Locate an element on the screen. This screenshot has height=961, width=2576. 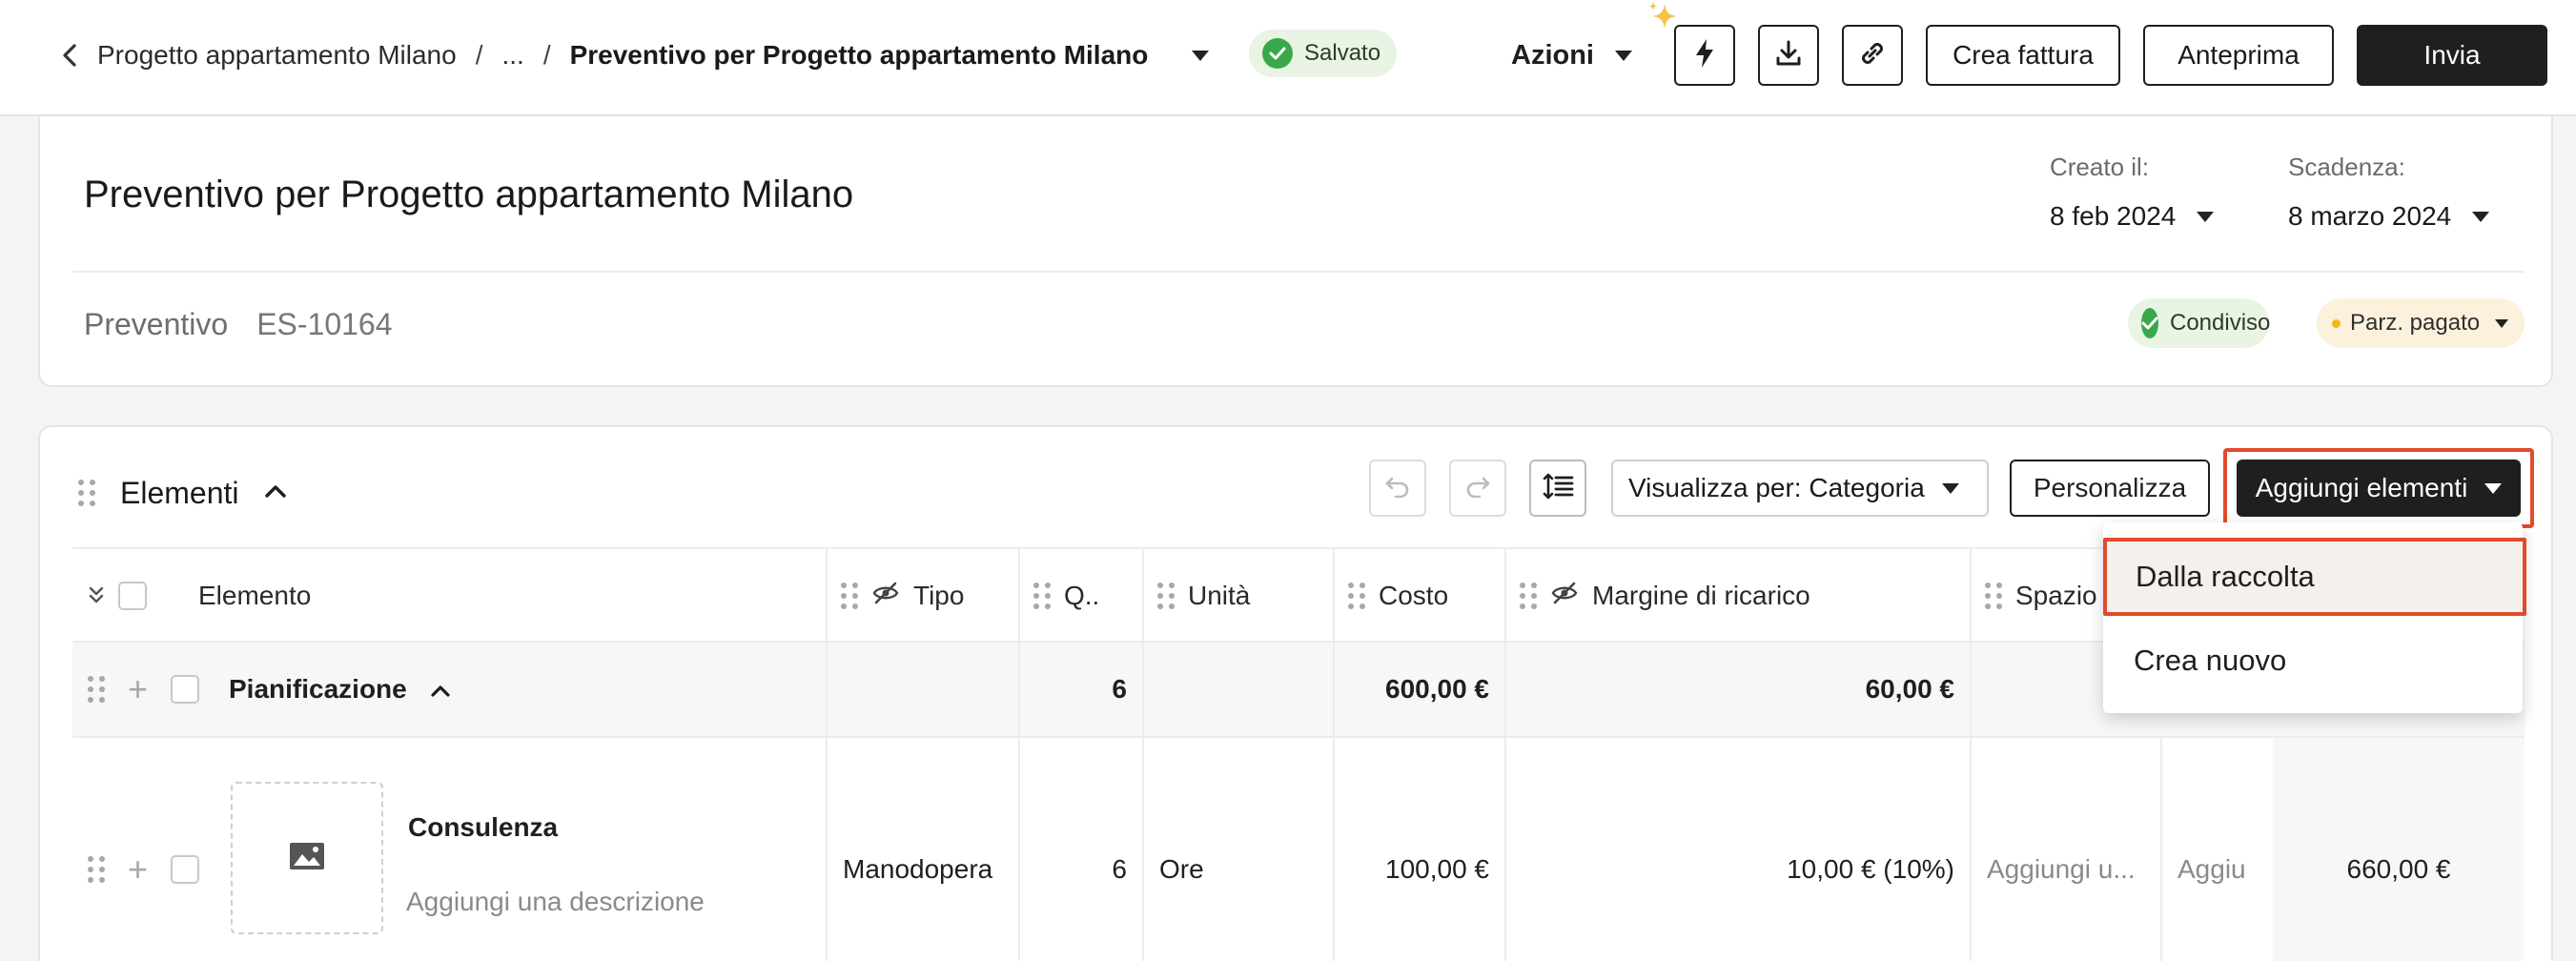
item-markup-cell: 10,00 € (10%) is located at coordinates (1737, 850).